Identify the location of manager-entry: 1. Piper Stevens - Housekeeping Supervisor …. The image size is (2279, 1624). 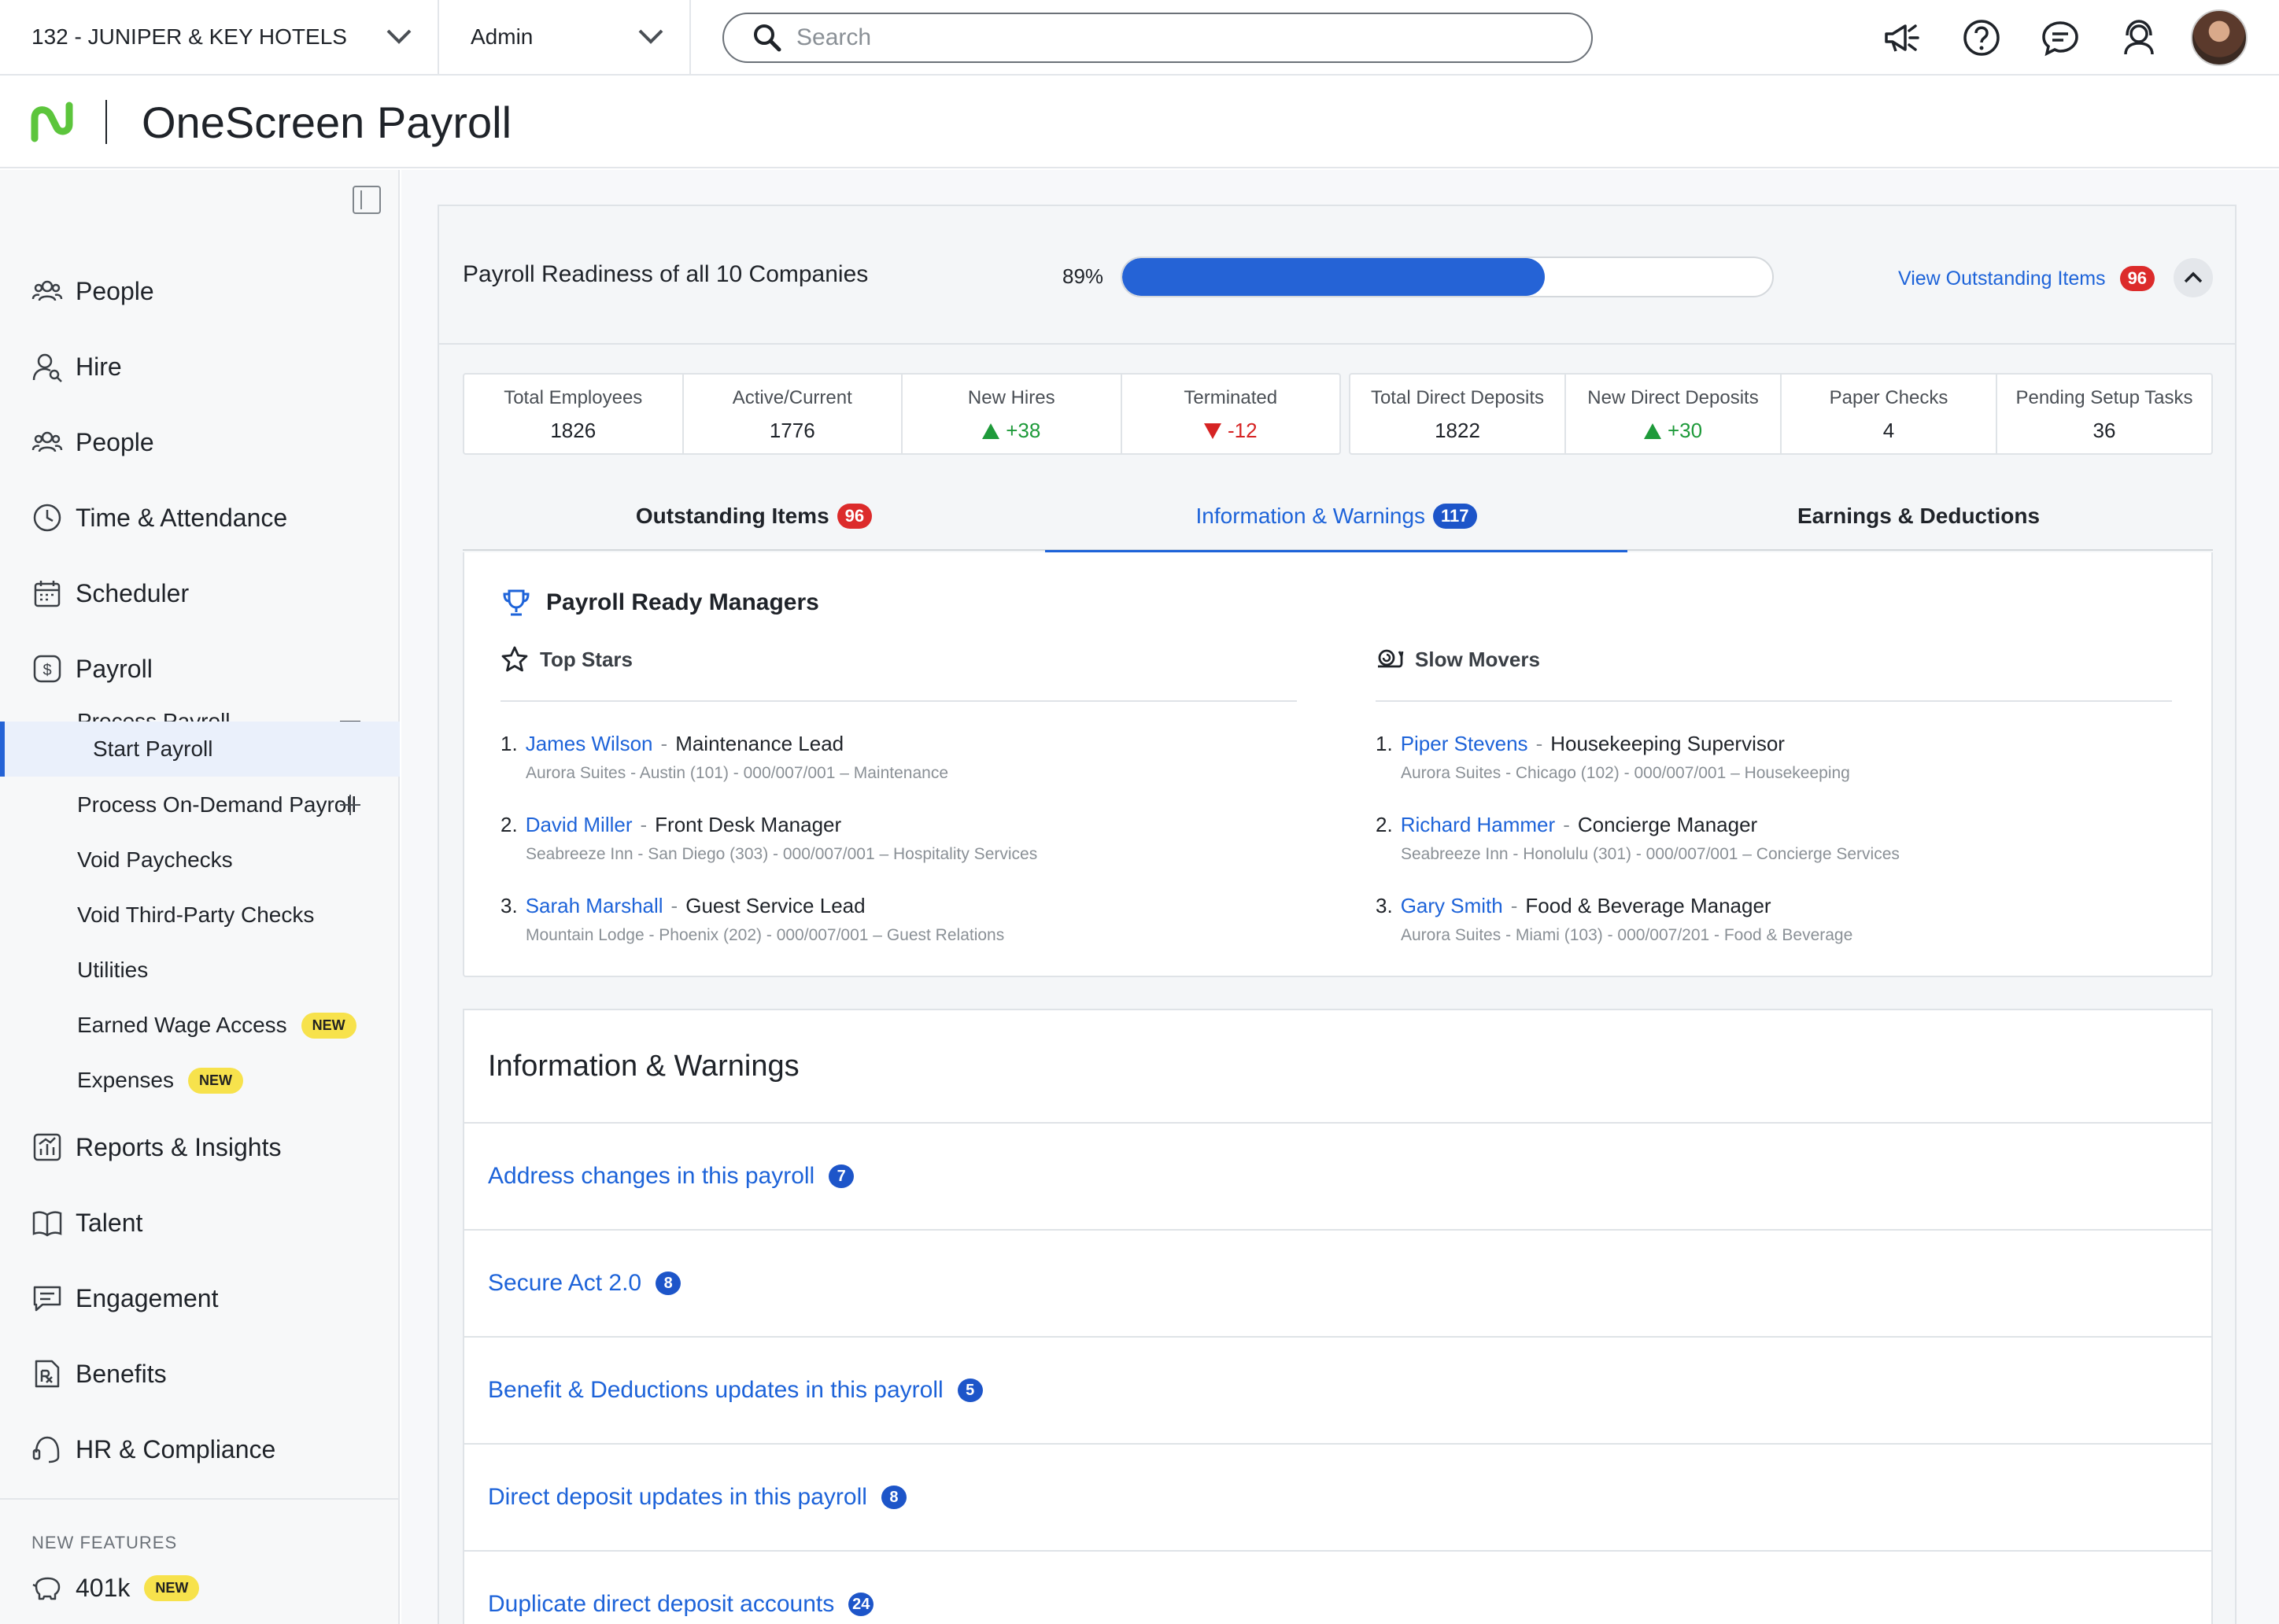
(1774, 757).